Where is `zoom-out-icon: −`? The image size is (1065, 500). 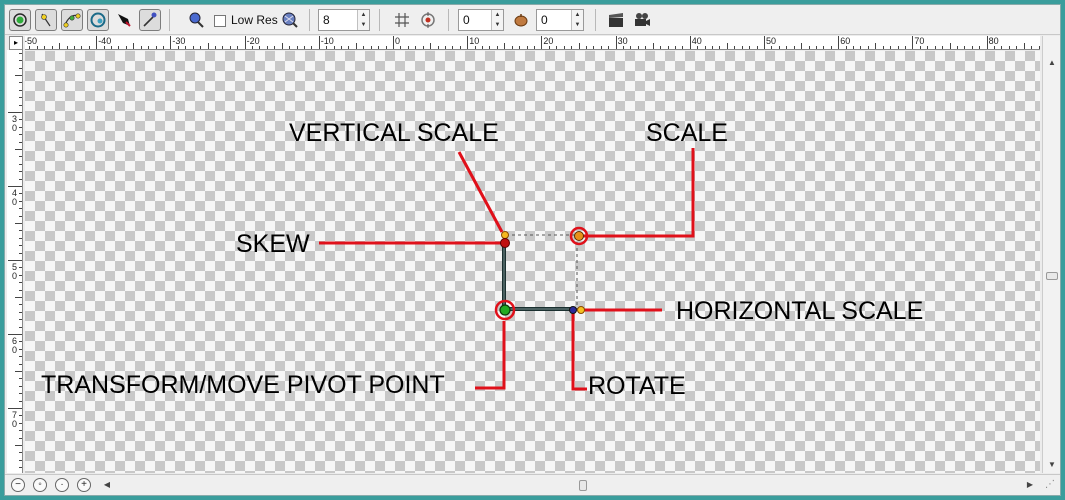 zoom-out-icon: − is located at coordinates (18, 485).